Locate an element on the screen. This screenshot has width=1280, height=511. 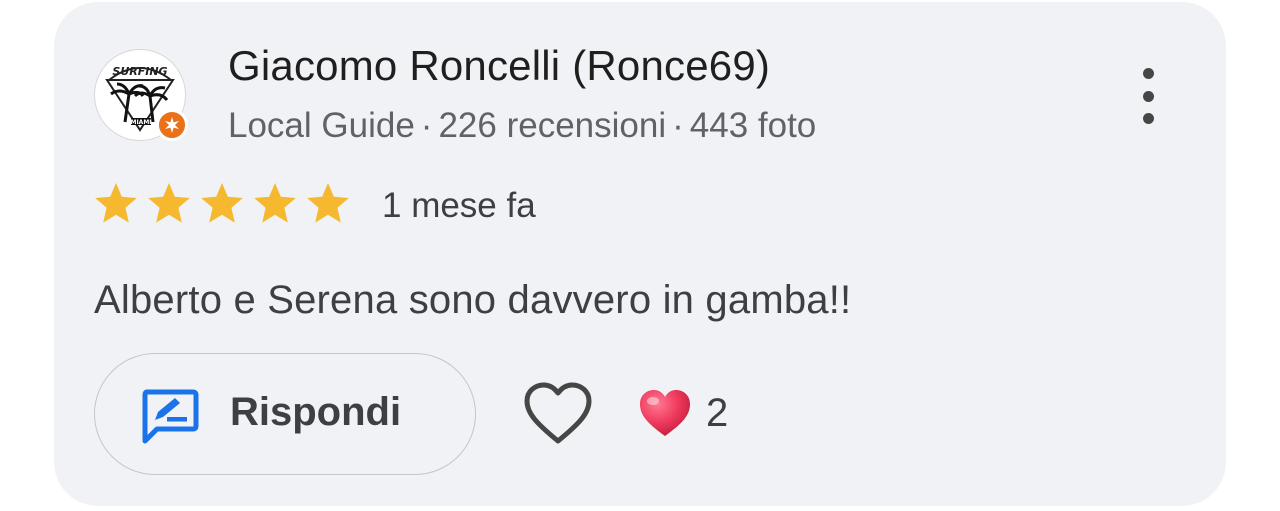
reaction-summary: 2 is located at coordinates (683, 413).